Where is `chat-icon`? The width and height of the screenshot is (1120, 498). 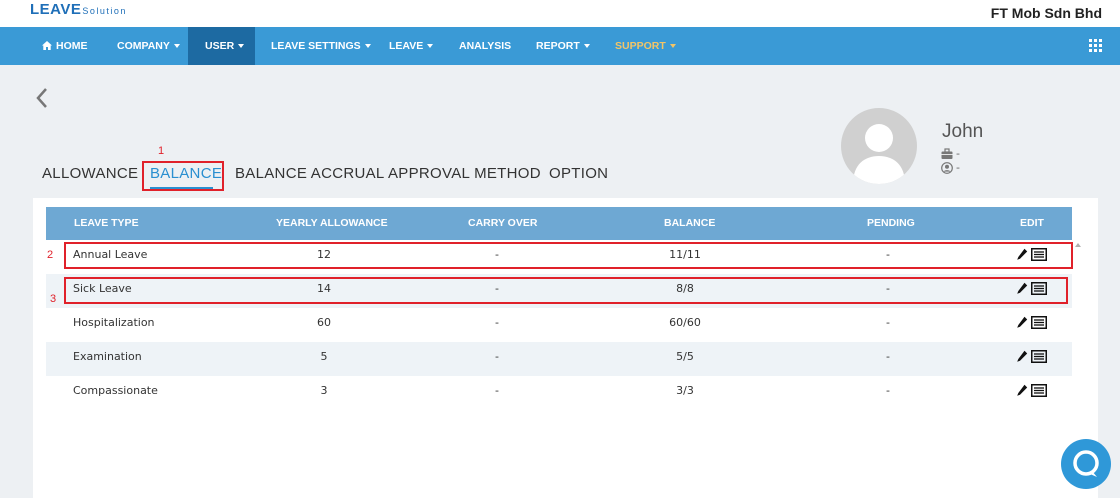
chat-icon is located at coordinates (1086, 463).